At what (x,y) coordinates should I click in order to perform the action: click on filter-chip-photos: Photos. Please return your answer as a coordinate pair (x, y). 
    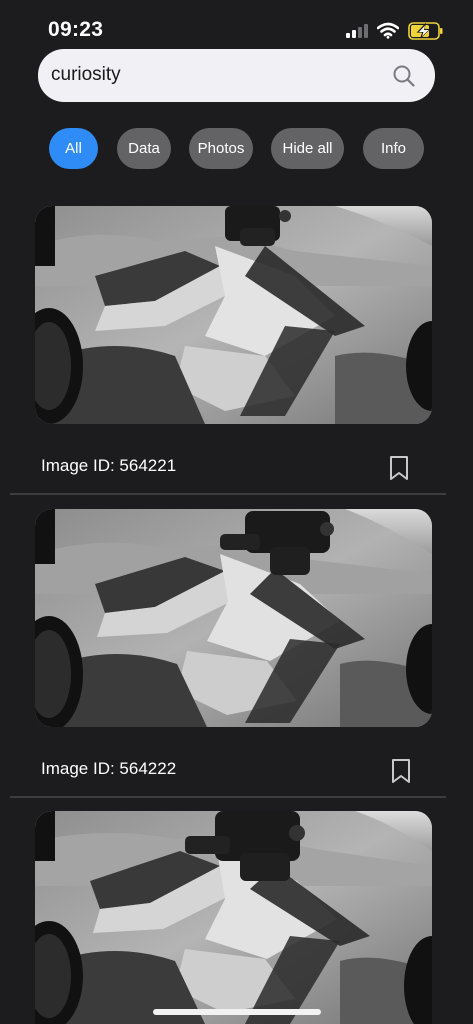
    Looking at the image, I should click on (221, 148).